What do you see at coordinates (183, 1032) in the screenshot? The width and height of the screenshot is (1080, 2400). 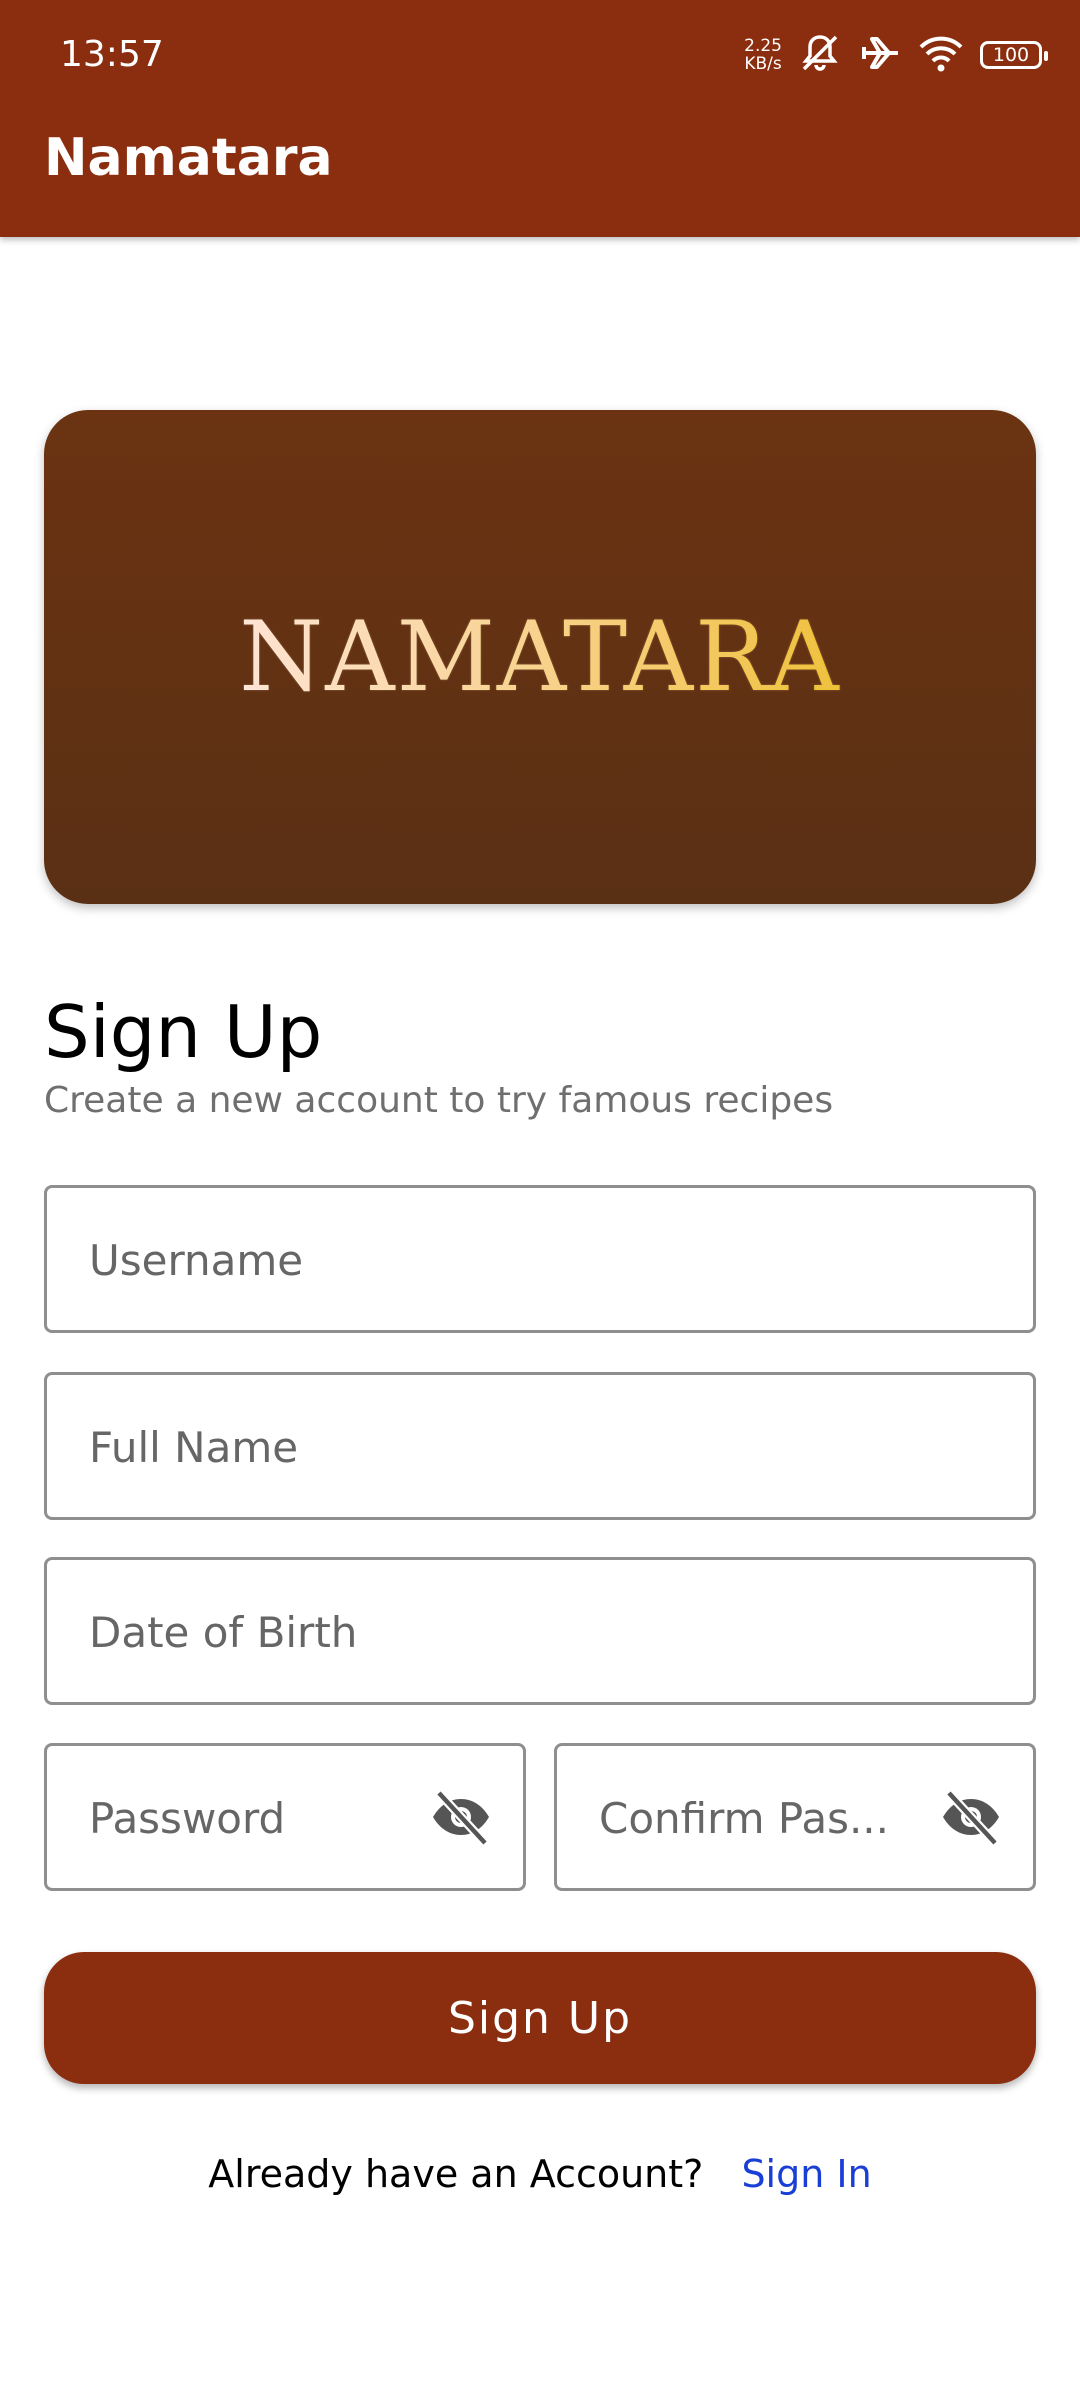 I see `page-title: Sign Up` at bounding box center [183, 1032].